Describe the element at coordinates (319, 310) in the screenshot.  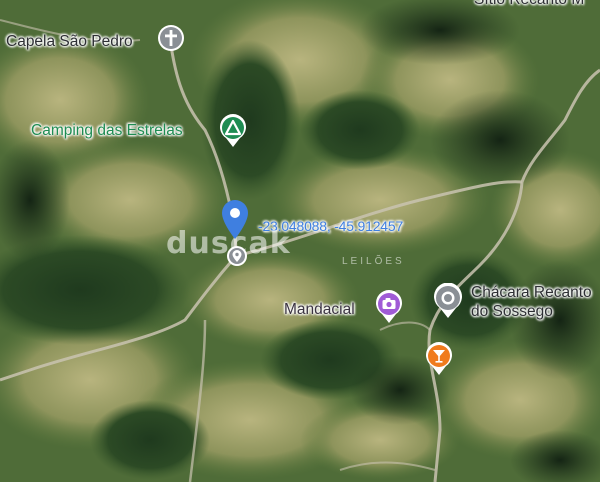
I see `place-label-mandacial: Mandacial` at that location.